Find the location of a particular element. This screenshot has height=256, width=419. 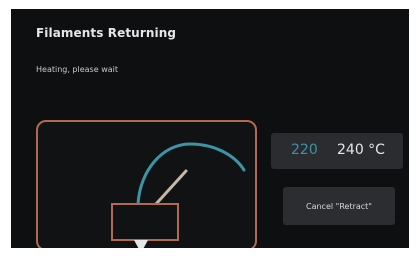

current-temperature: 220 is located at coordinates (304, 150).